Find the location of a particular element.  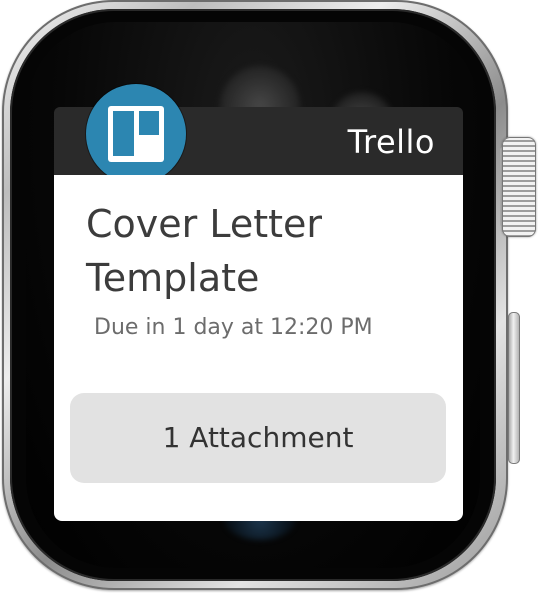

attachment-button: 1 Attachment is located at coordinates (258, 438).